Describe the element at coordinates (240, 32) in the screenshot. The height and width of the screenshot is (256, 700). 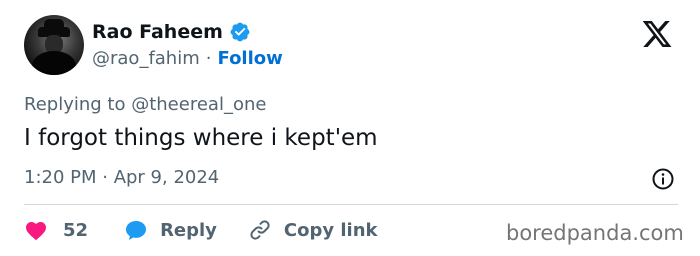
I see `verified-badge-icon` at that location.